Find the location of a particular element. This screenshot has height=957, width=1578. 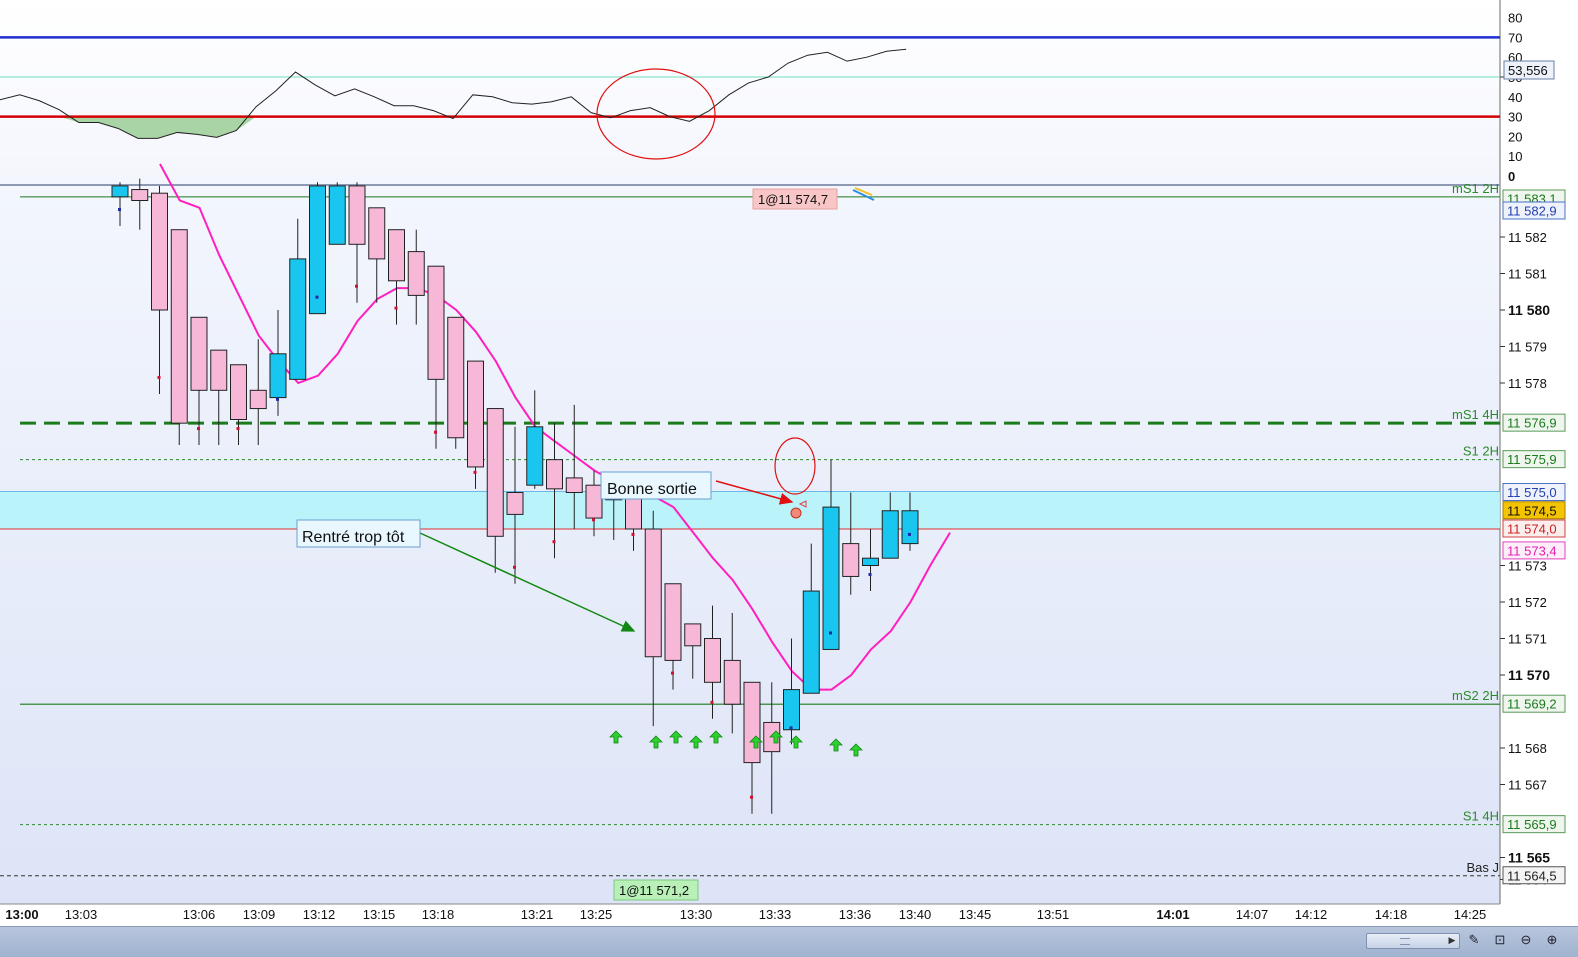

level-label: mS1 2H is located at coordinates (1475, 188).